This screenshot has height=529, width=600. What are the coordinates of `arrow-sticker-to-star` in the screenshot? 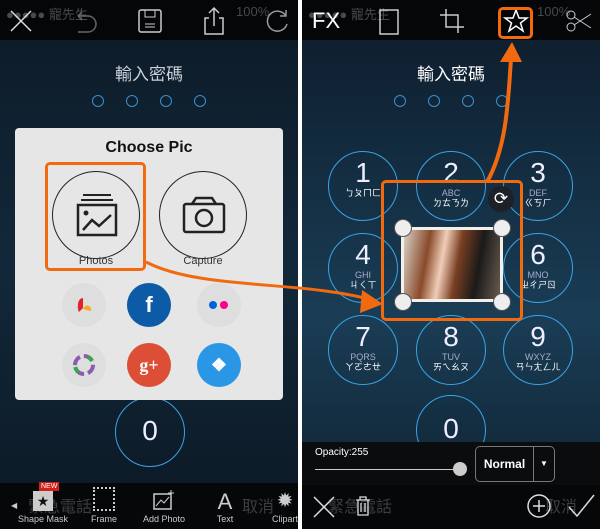 It's located at (499, 120).